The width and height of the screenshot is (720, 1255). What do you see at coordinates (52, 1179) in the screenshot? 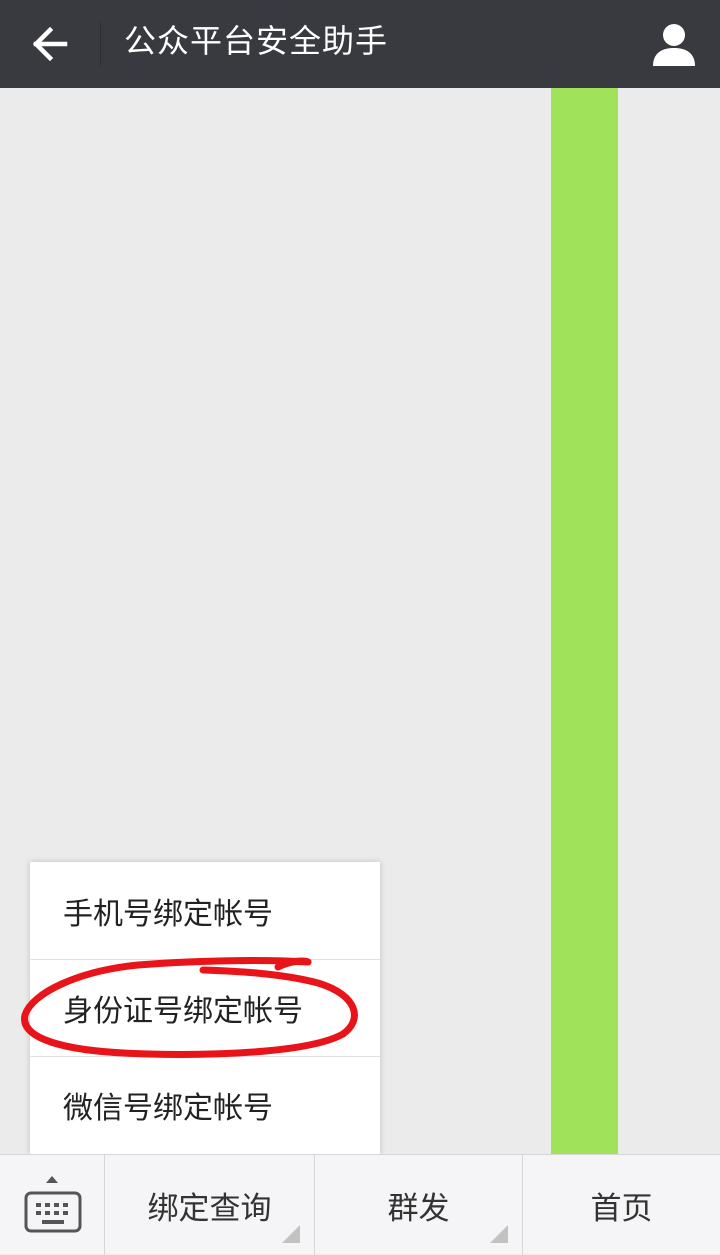
I see `caret-up-icon` at bounding box center [52, 1179].